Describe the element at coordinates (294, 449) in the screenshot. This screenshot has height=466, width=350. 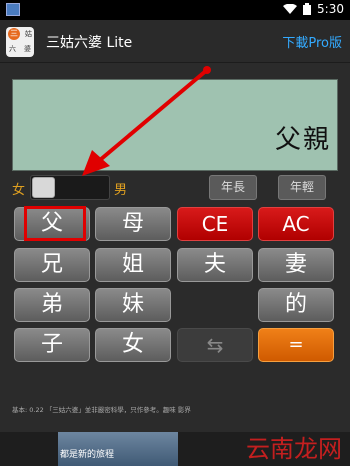
I see `watermark: 云南龙网` at that location.